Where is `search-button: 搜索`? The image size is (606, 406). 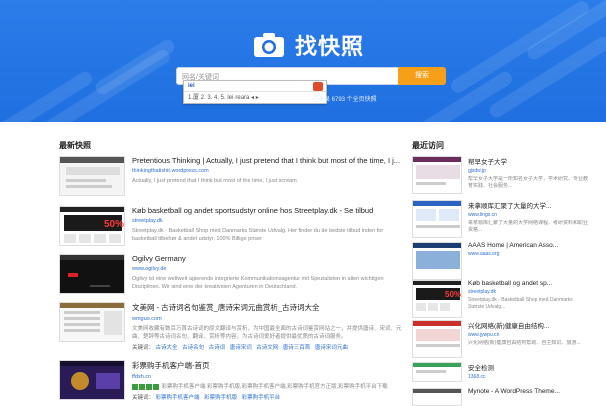 search-button: 搜索 is located at coordinates (422, 76).